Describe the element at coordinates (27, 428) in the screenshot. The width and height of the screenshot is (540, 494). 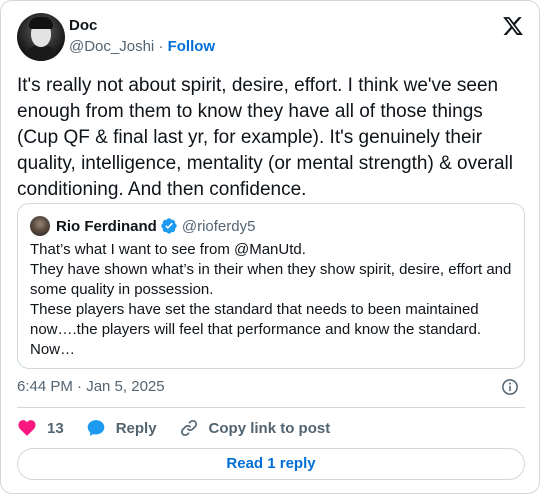
I see `heart-icon` at that location.